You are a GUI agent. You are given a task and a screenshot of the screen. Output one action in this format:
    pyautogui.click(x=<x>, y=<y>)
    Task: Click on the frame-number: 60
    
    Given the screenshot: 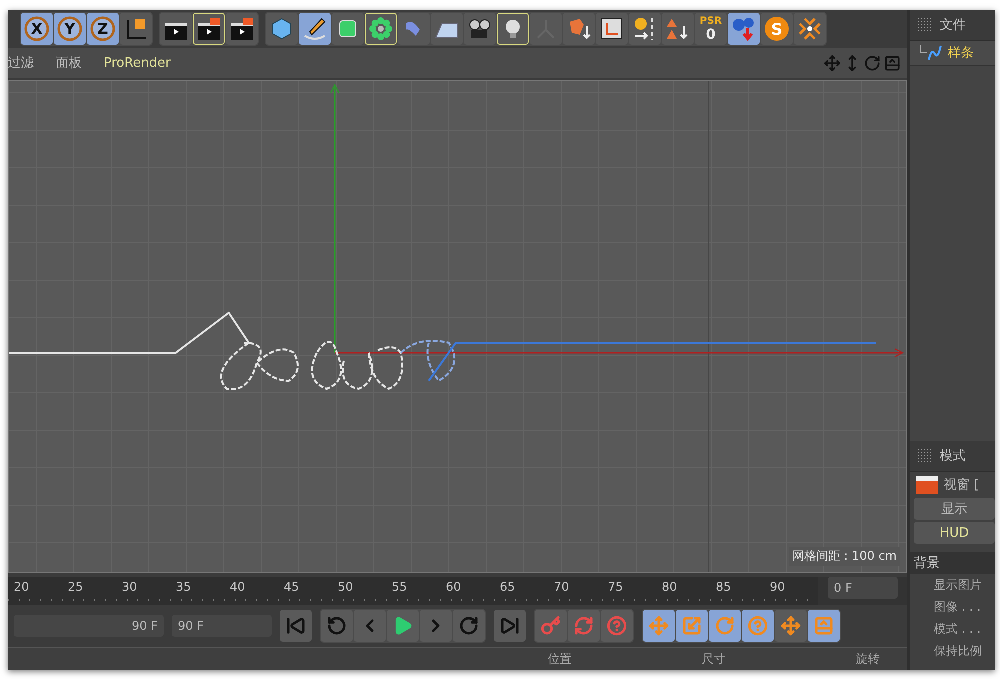 What is the action you would take?
    pyautogui.click(x=453, y=587)
    